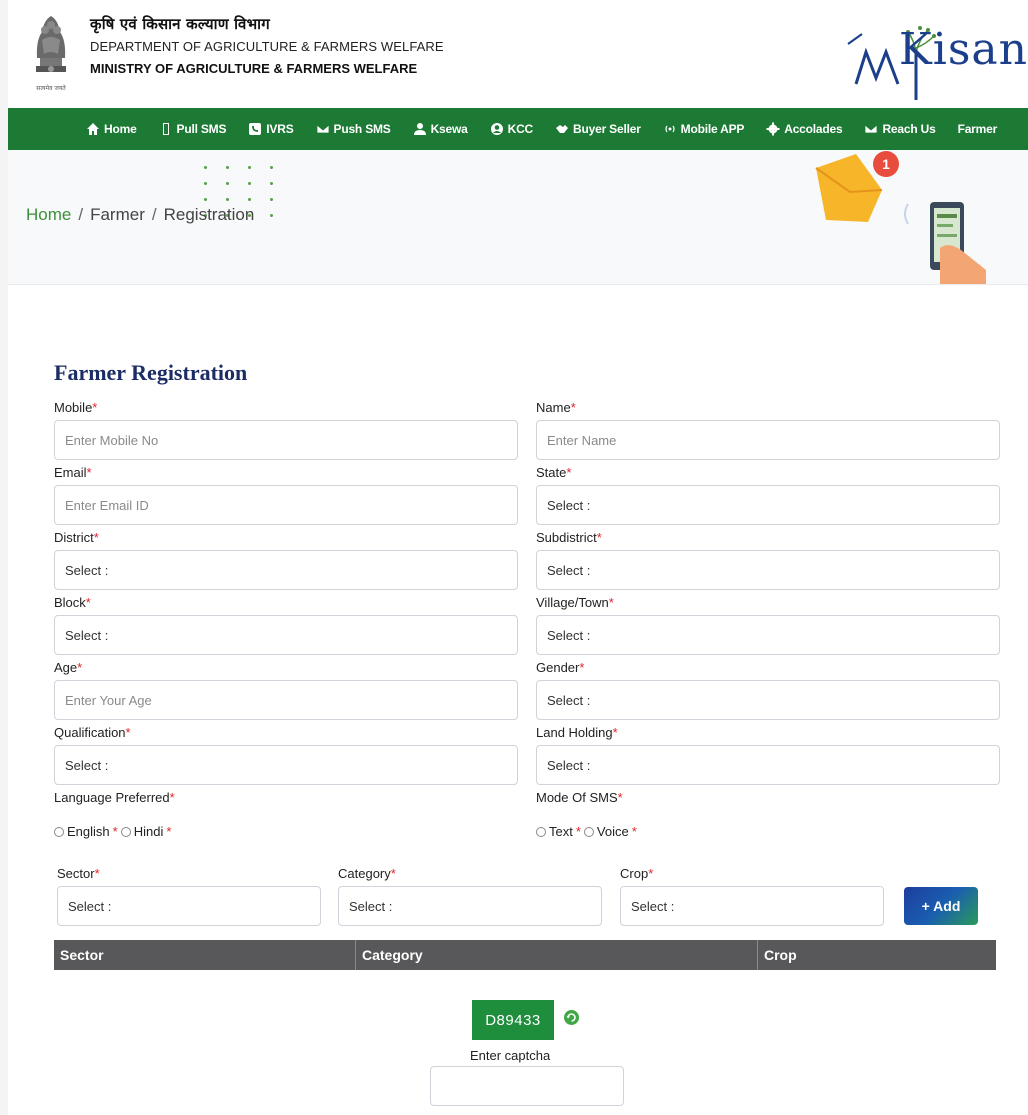  I want to click on nav-item-pull-sms: Pull SMS, so click(193, 129).